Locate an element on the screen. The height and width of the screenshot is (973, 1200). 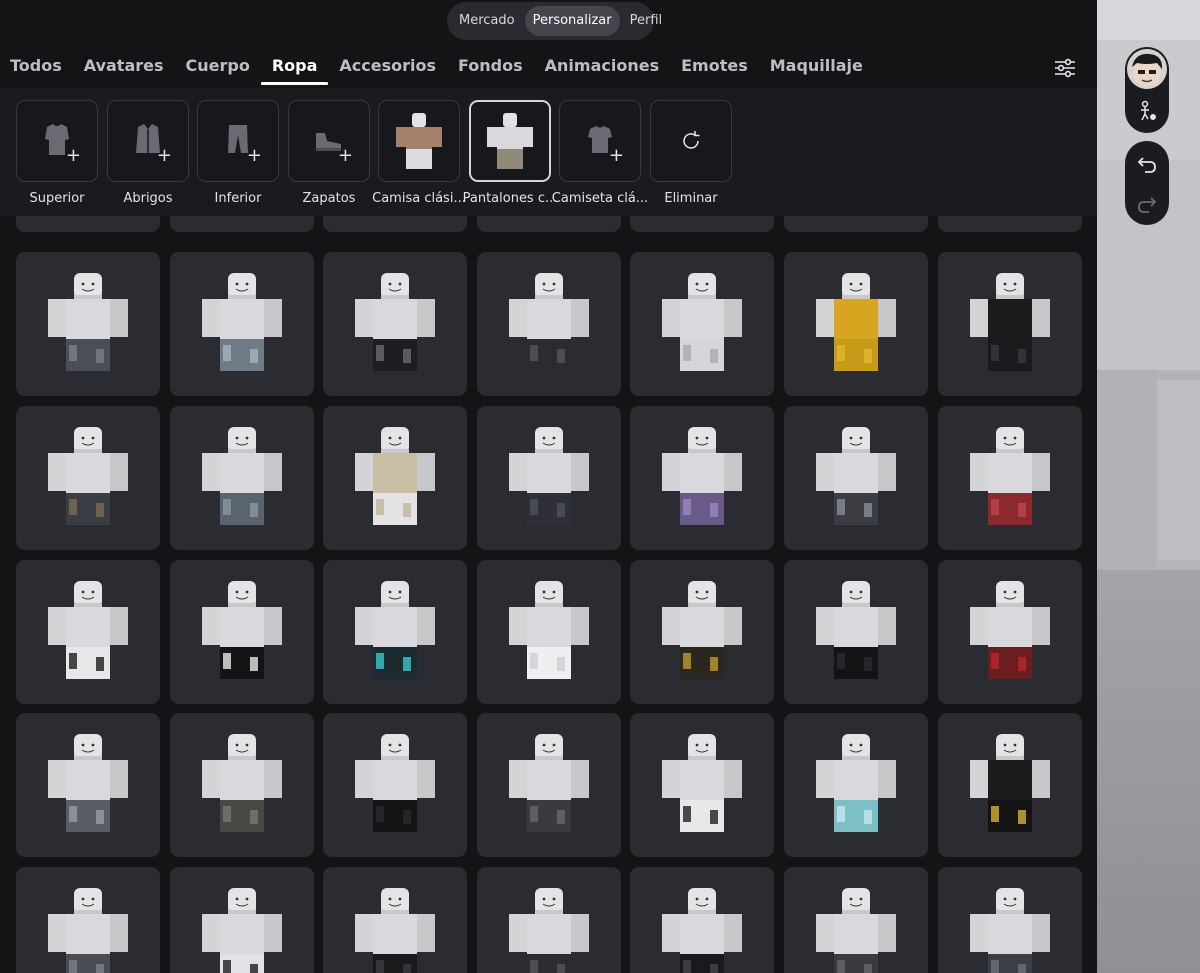
scene-floor is located at coordinates (1148, 771).